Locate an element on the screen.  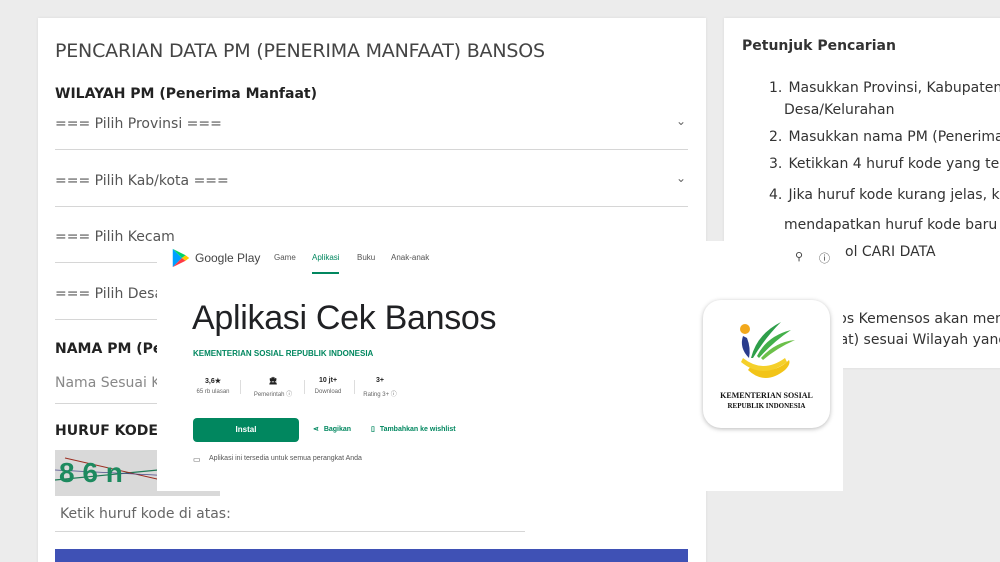
help-text: Masukkan Provinsi, Kabupaten, Ke is located at coordinates (894, 88).